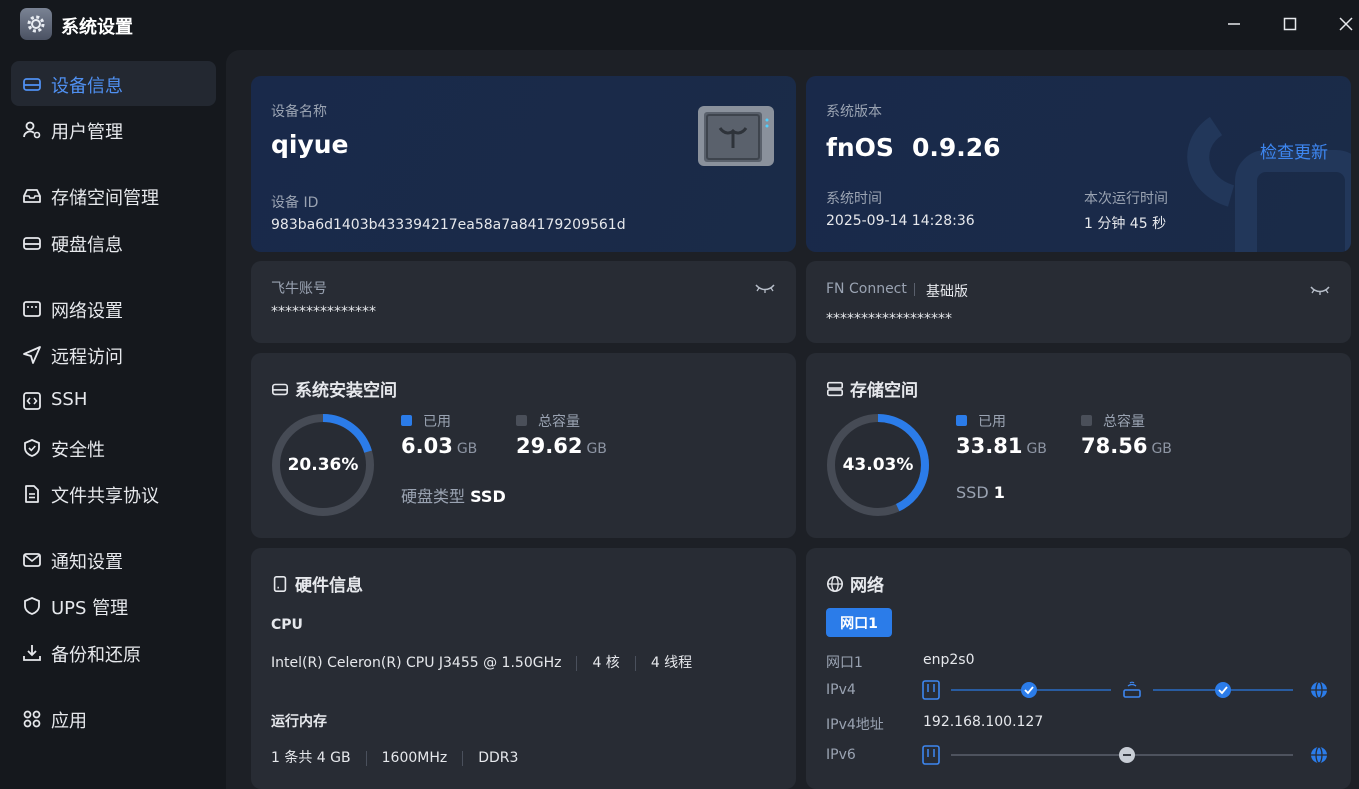  Describe the element at coordinates (980, 492) in the screenshot. I see `ssd-count: SSD 1` at that location.